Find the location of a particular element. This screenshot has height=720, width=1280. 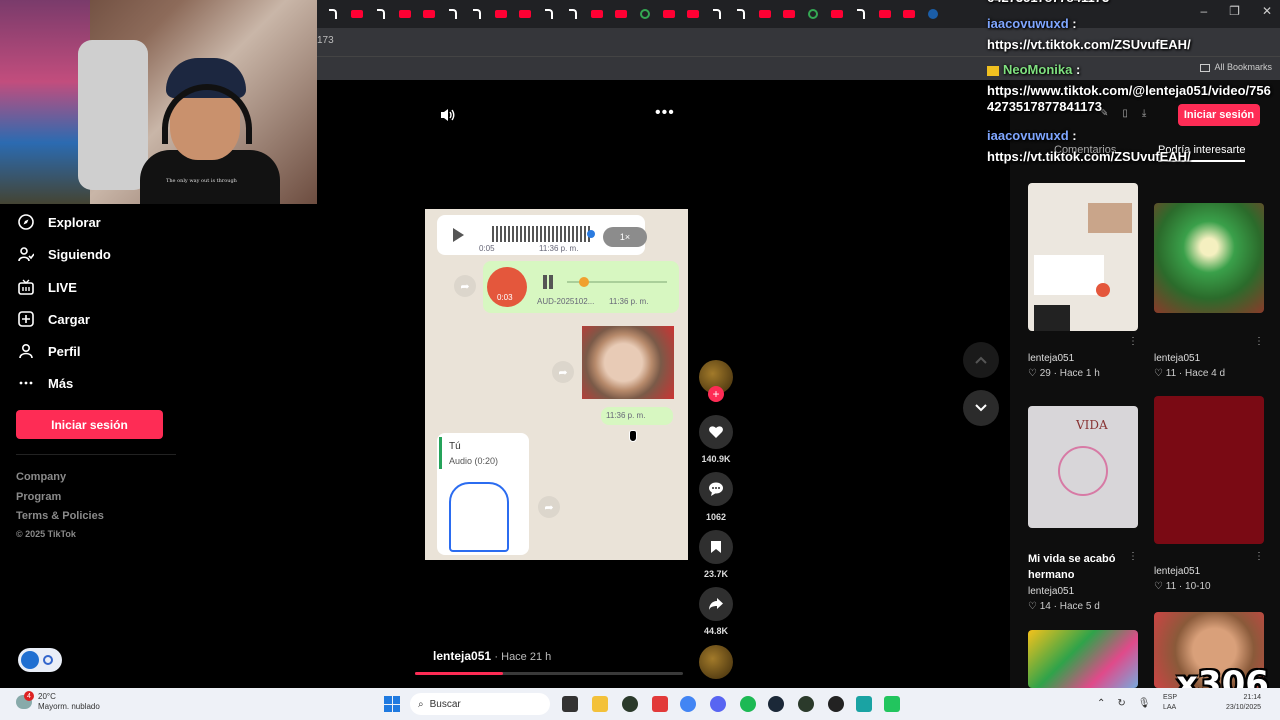

seek-dot is located at coordinates (591, 234).